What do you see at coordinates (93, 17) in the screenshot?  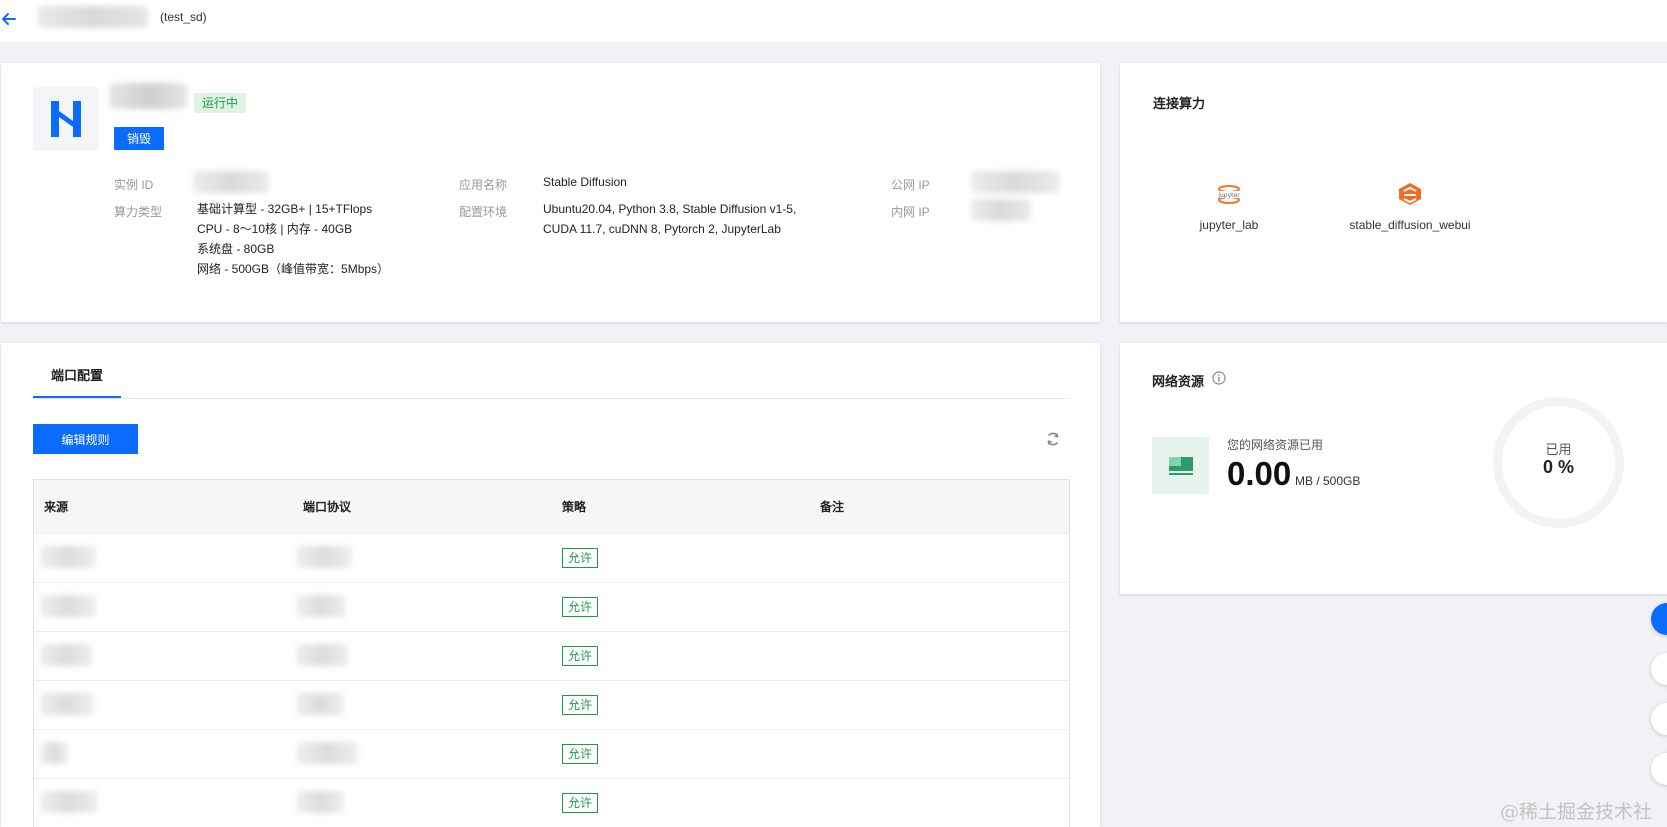 I see `instance-name-blurred` at bounding box center [93, 17].